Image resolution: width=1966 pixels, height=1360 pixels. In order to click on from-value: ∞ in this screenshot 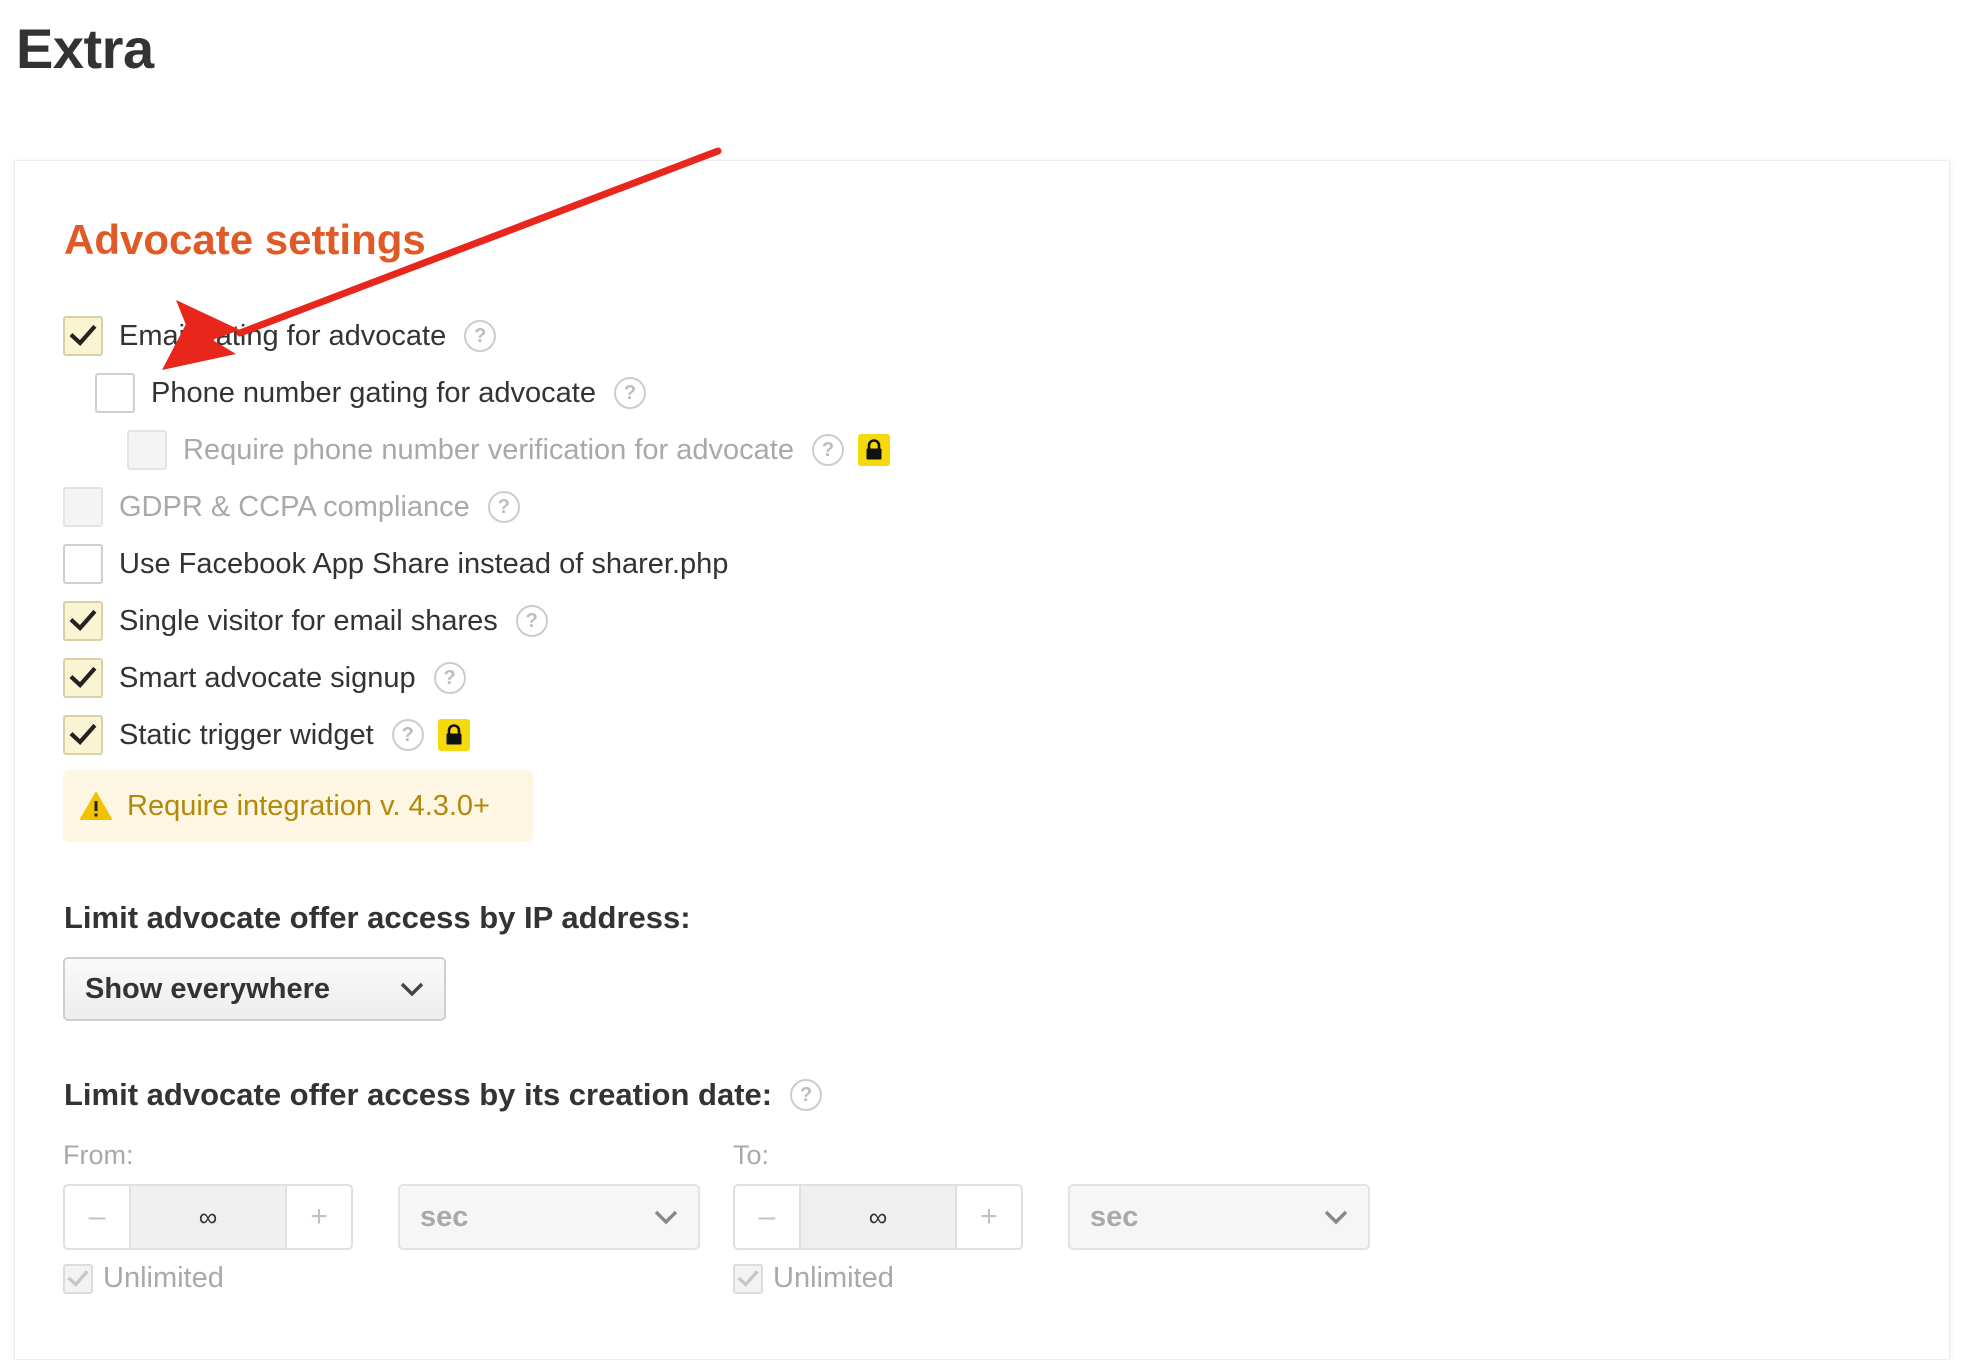, I will do `click(208, 1217)`.